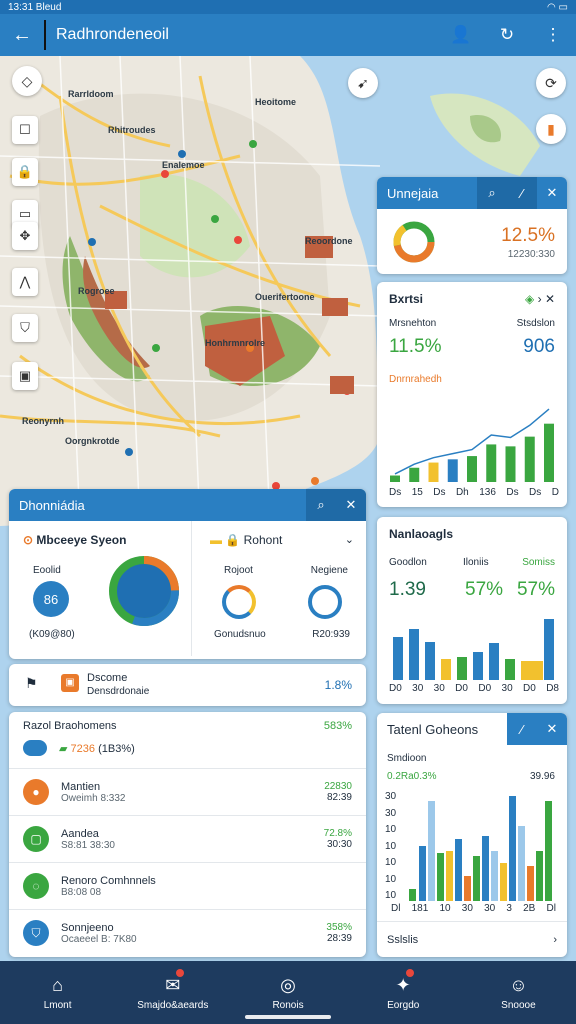  What do you see at coordinates (555, 939) in the screenshot?
I see `chevron-right-icon: ›` at bounding box center [555, 939].